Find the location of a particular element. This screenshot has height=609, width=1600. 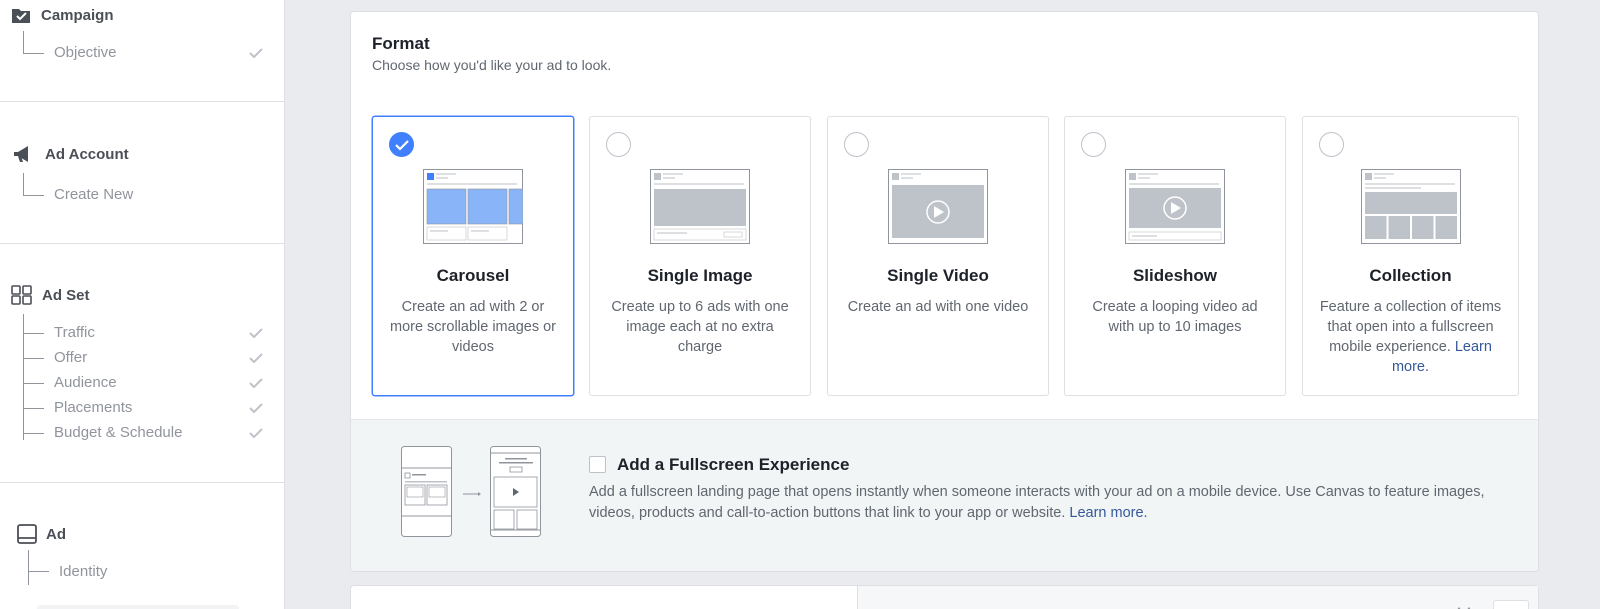

card-title-carousel: Carousel is located at coordinates (473, 275).